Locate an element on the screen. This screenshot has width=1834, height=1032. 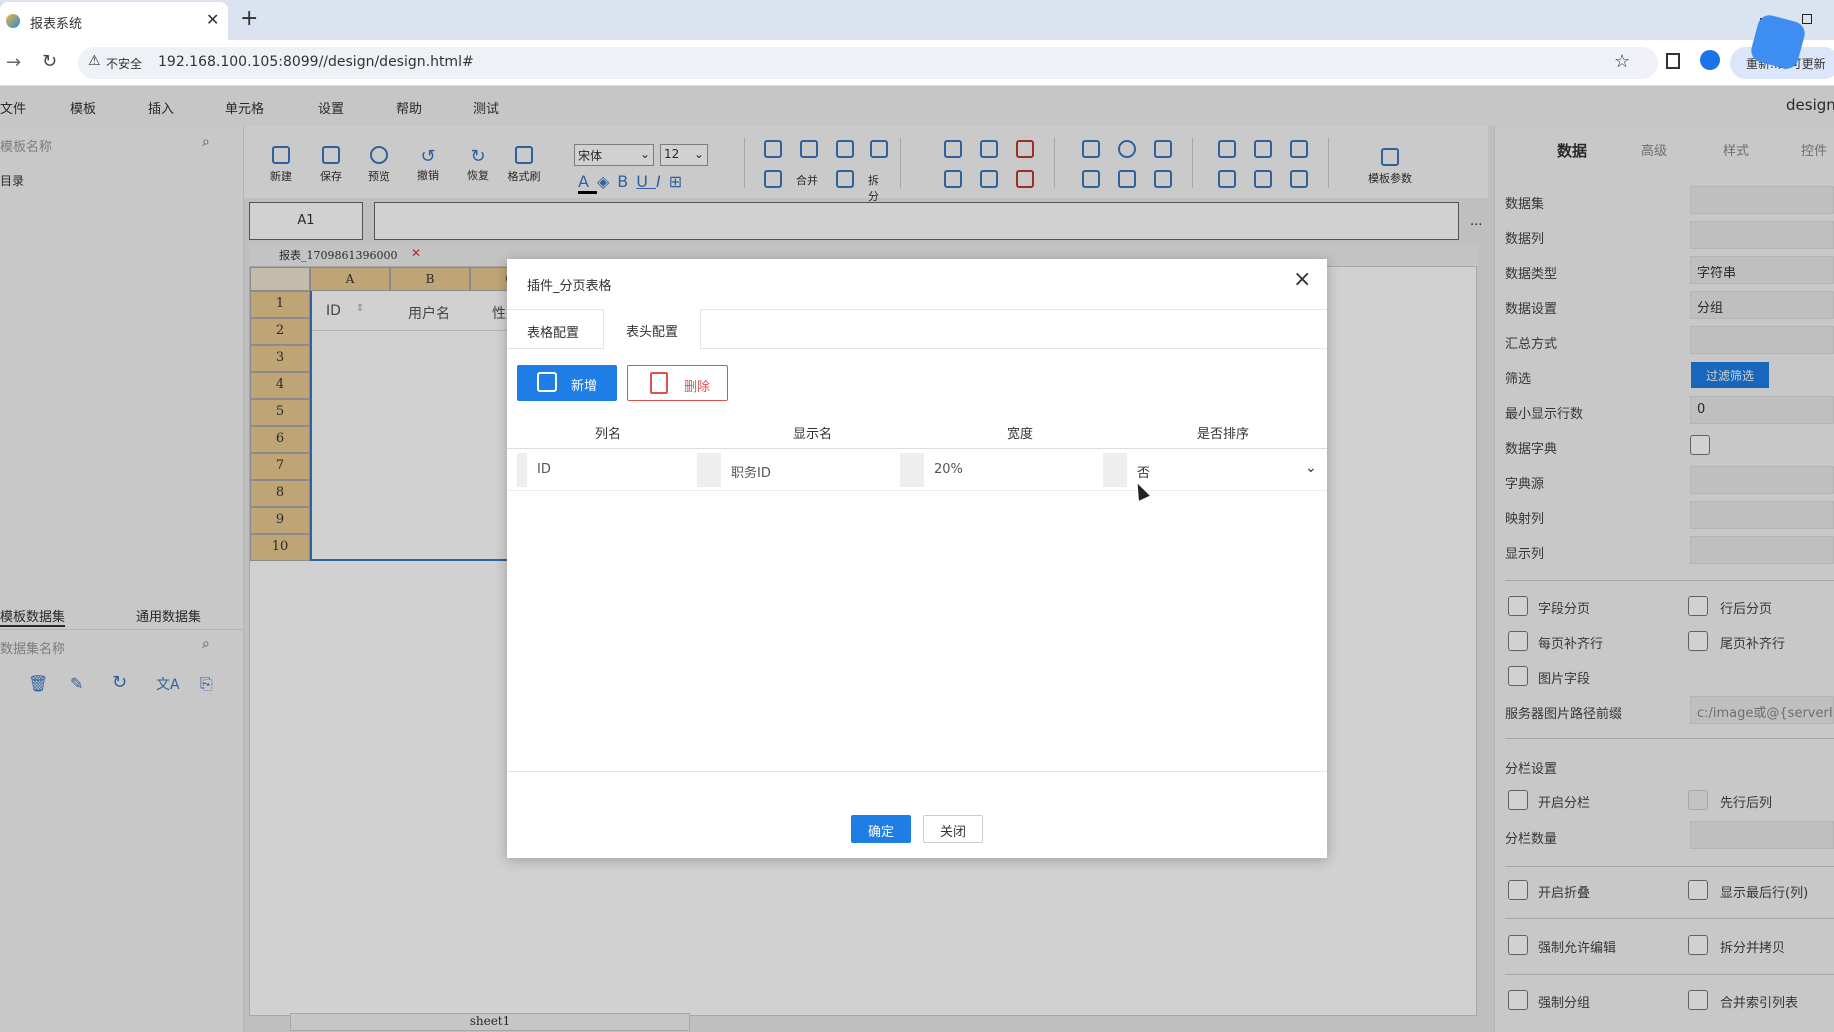
col-header-display: 显示名 is located at coordinates (813, 434).